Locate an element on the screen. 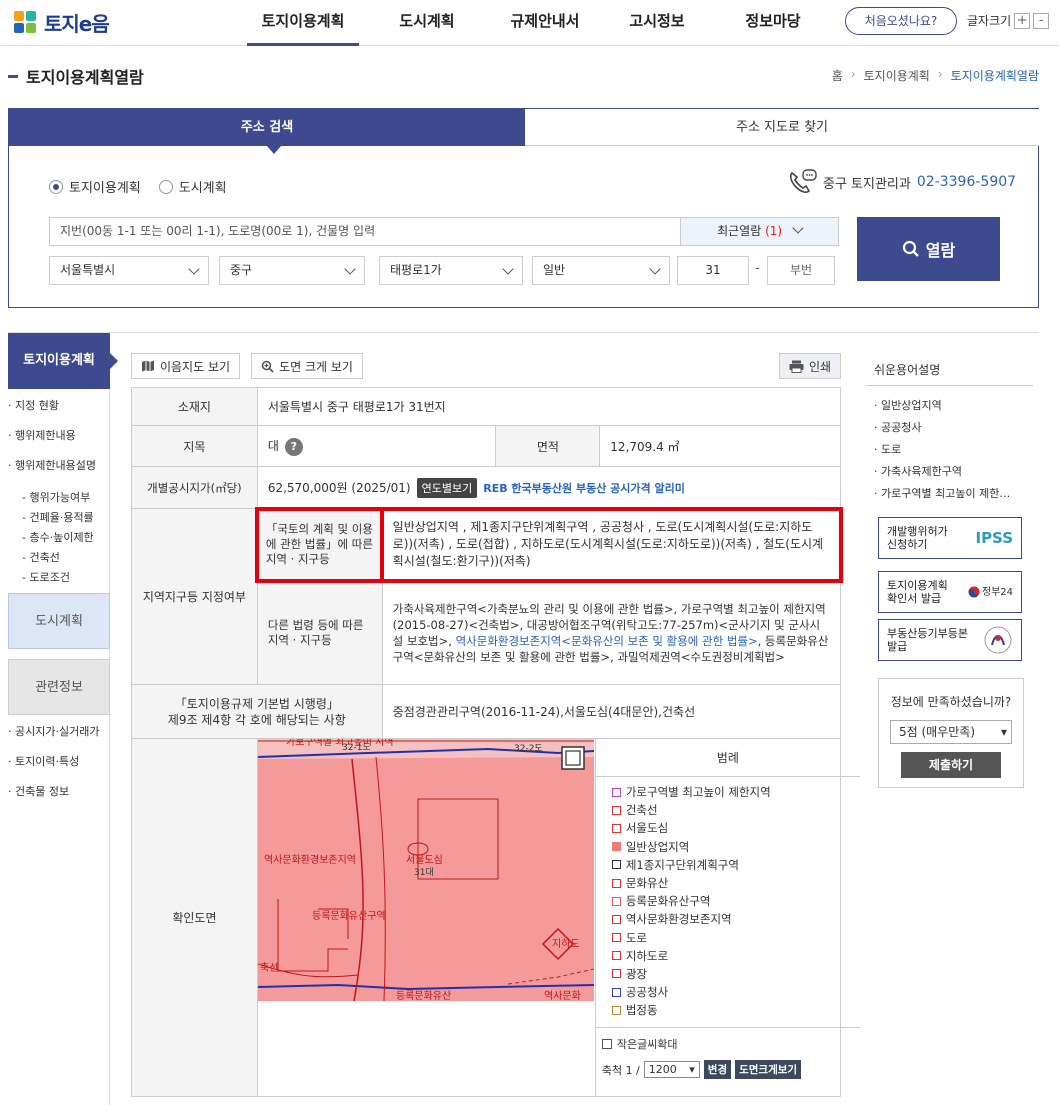  lnb-related-info: 관련정보 is located at coordinates (59, 687).